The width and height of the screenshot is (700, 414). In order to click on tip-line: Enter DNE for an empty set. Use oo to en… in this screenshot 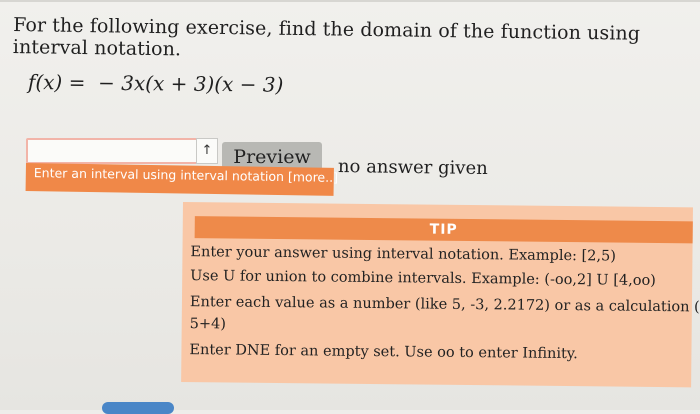, I will do `click(383, 352)`.